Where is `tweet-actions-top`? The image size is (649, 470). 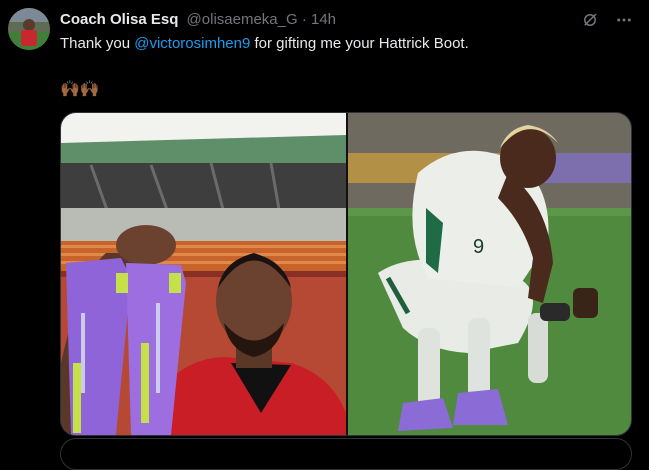 tweet-actions-top is located at coordinates (607, 20).